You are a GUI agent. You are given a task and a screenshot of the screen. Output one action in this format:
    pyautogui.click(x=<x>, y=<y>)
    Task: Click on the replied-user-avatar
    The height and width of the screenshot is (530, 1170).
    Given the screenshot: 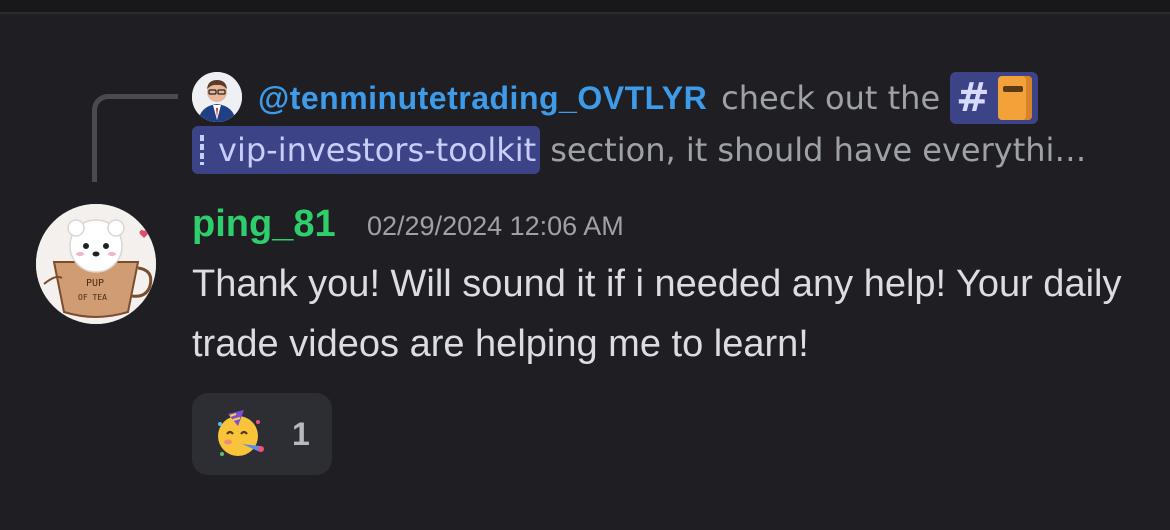 What is the action you would take?
    pyautogui.click(x=217, y=97)
    